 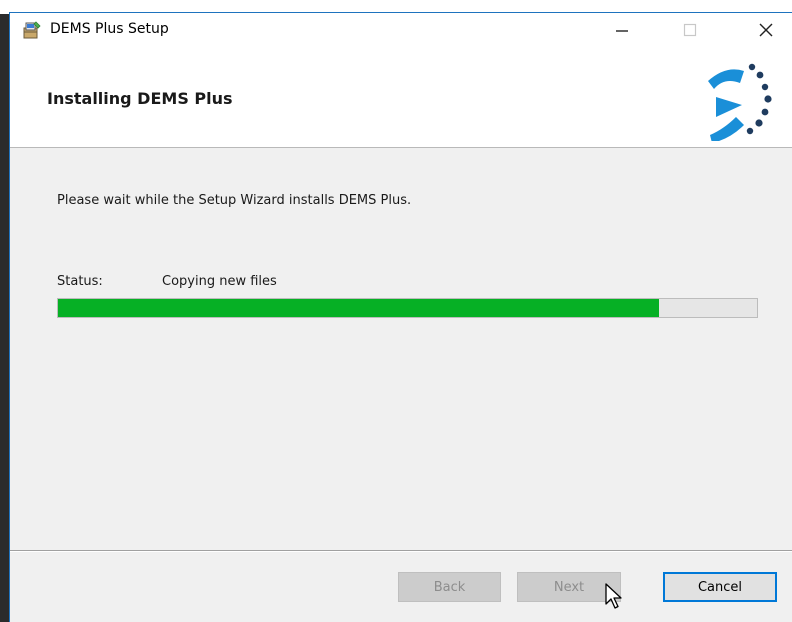 I want to click on window-title: DEMS Plus Setup, so click(x=109, y=29).